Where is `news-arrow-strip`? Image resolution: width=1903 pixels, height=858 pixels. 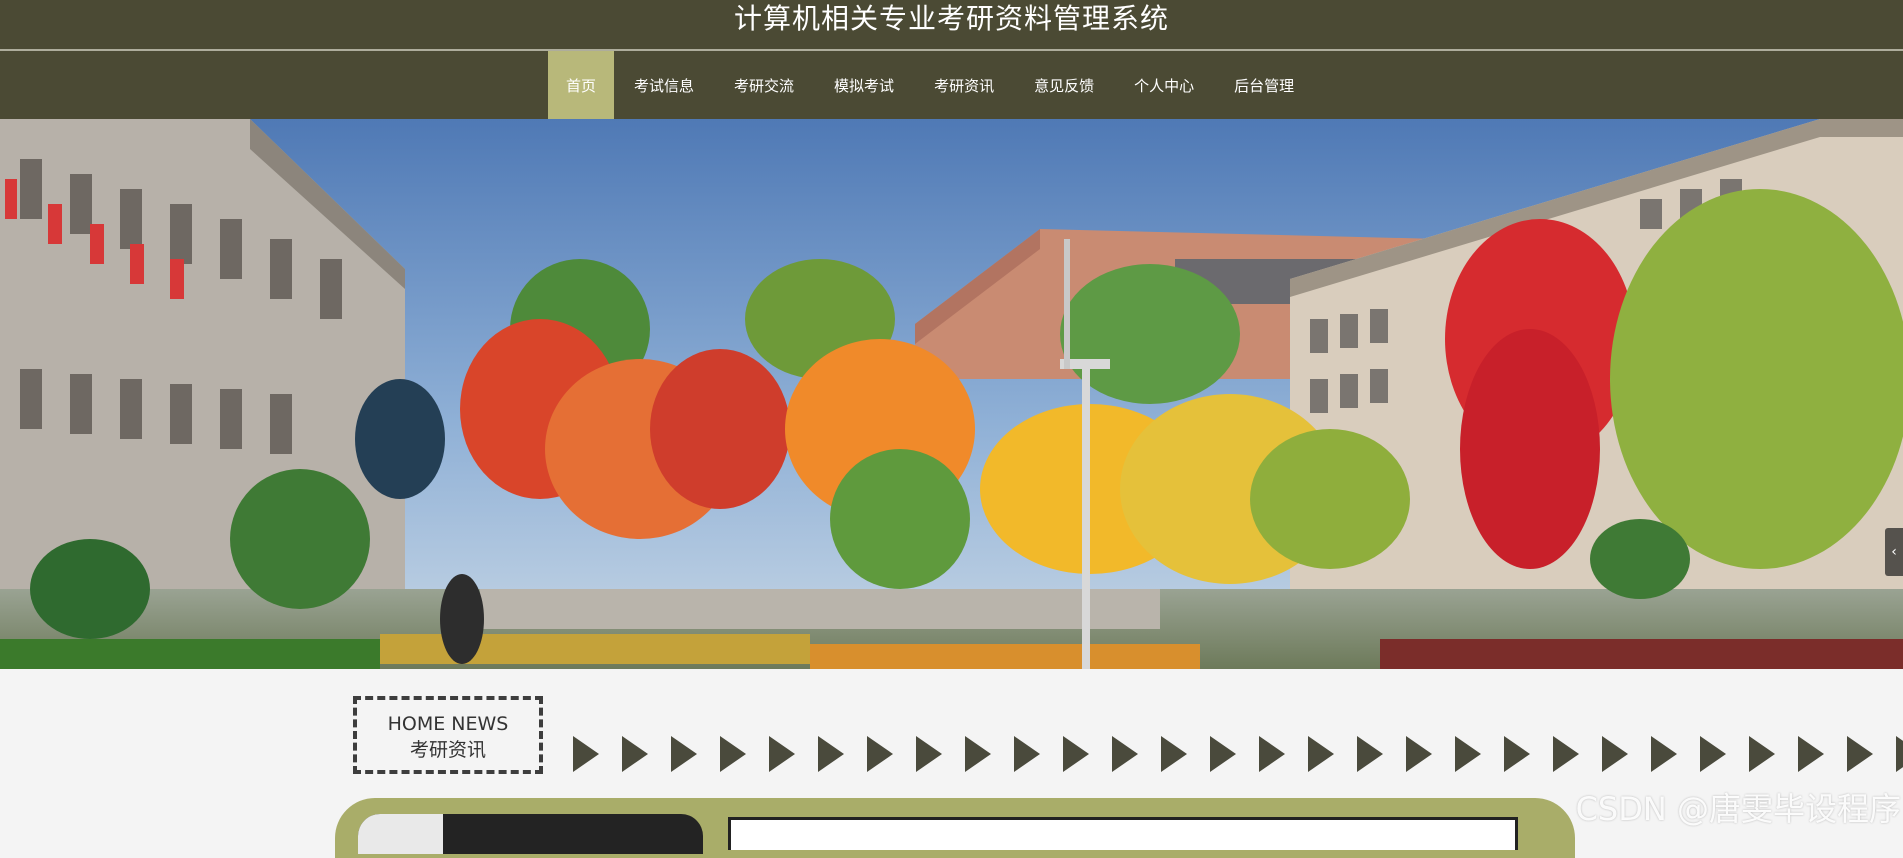
news-arrow-strip is located at coordinates (1238, 754).